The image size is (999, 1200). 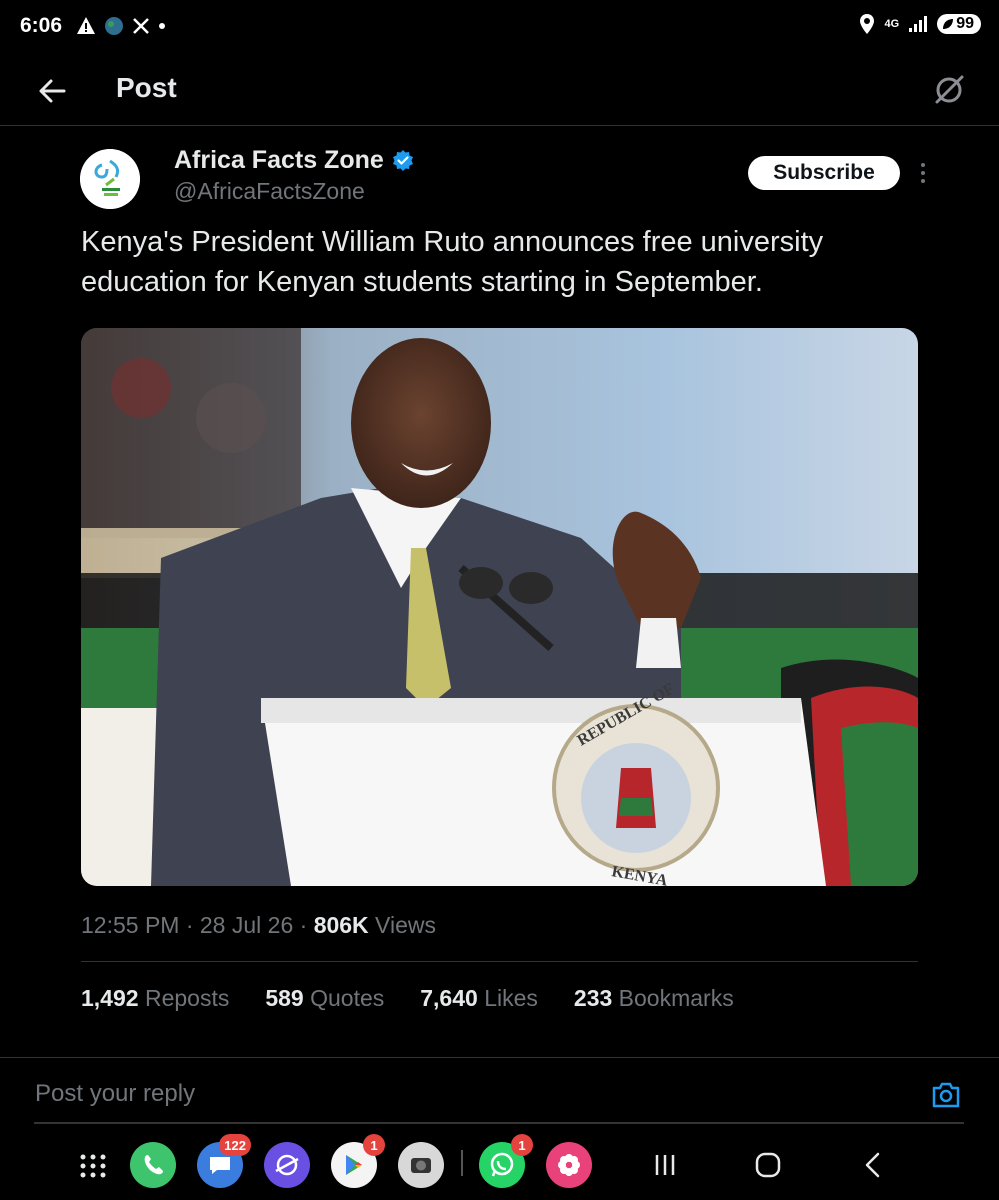 What do you see at coordinates (824, 173) in the screenshot?
I see `subscribe-button: Subscribe` at bounding box center [824, 173].